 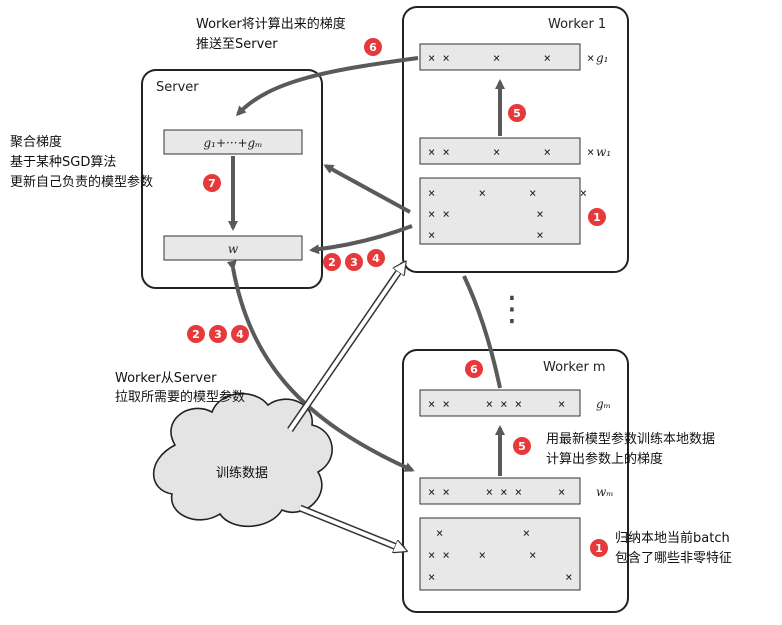 What do you see at coordinates (486, 214) in the screenshot?
I see `worker-1-data-row: × × ×` at bounding box center [486, 214].